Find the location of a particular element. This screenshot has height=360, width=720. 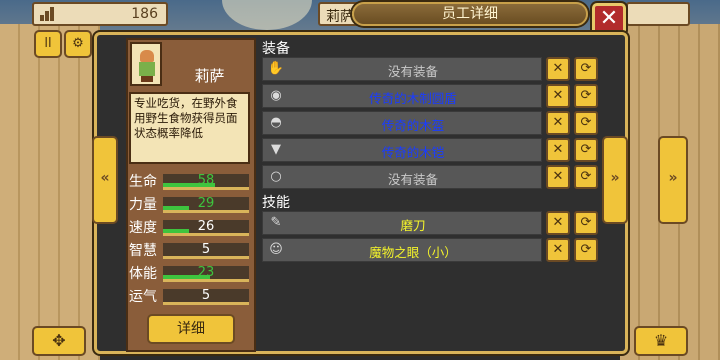

stat-row: 力量 29 is located at coordinates (191, 206).